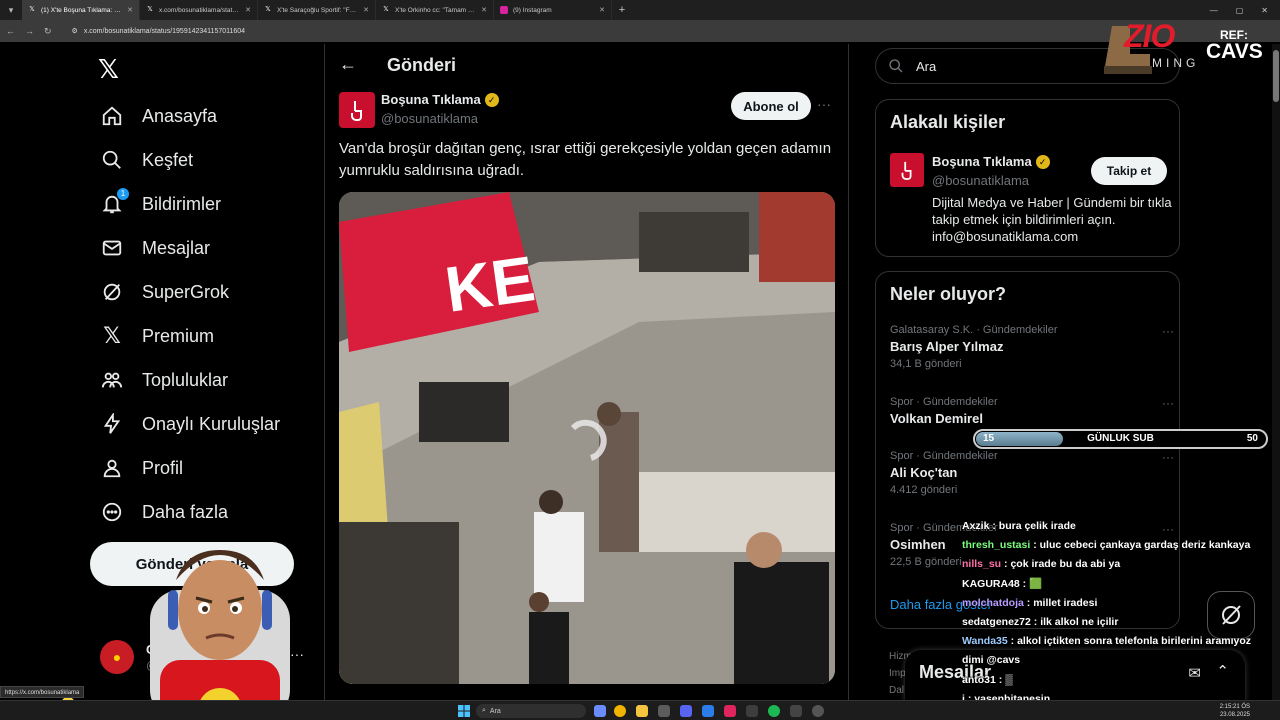 This screenshot has height=720, width=1280. What do you see at coordinates (771, 106) in the screenshot?
I see `subscribe-button: Abone ol` at bounding box center [771, 106].